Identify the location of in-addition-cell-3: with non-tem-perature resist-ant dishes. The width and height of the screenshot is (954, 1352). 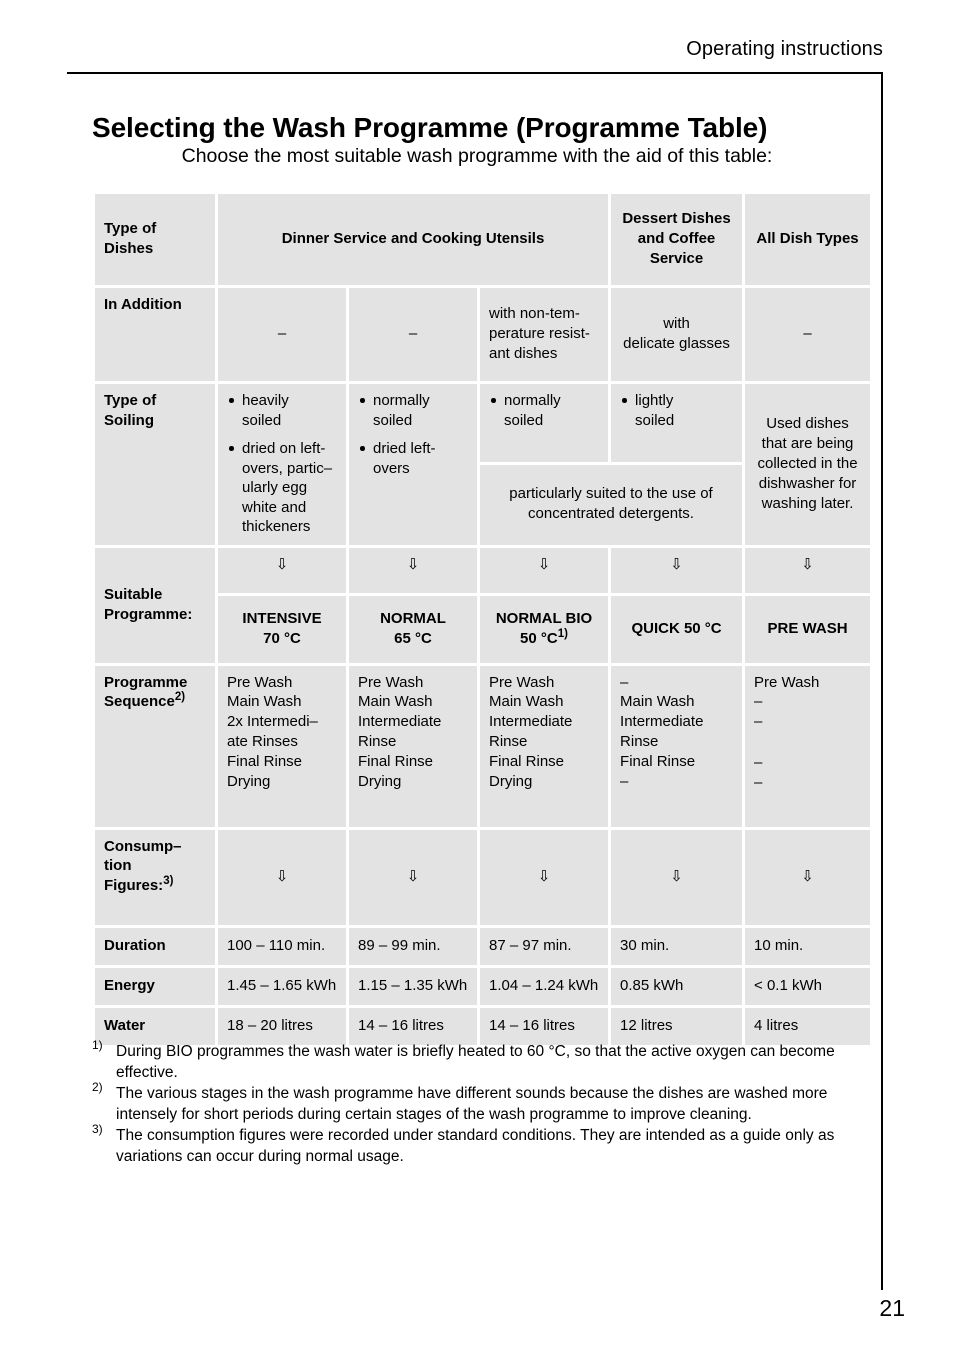
(544, 334).